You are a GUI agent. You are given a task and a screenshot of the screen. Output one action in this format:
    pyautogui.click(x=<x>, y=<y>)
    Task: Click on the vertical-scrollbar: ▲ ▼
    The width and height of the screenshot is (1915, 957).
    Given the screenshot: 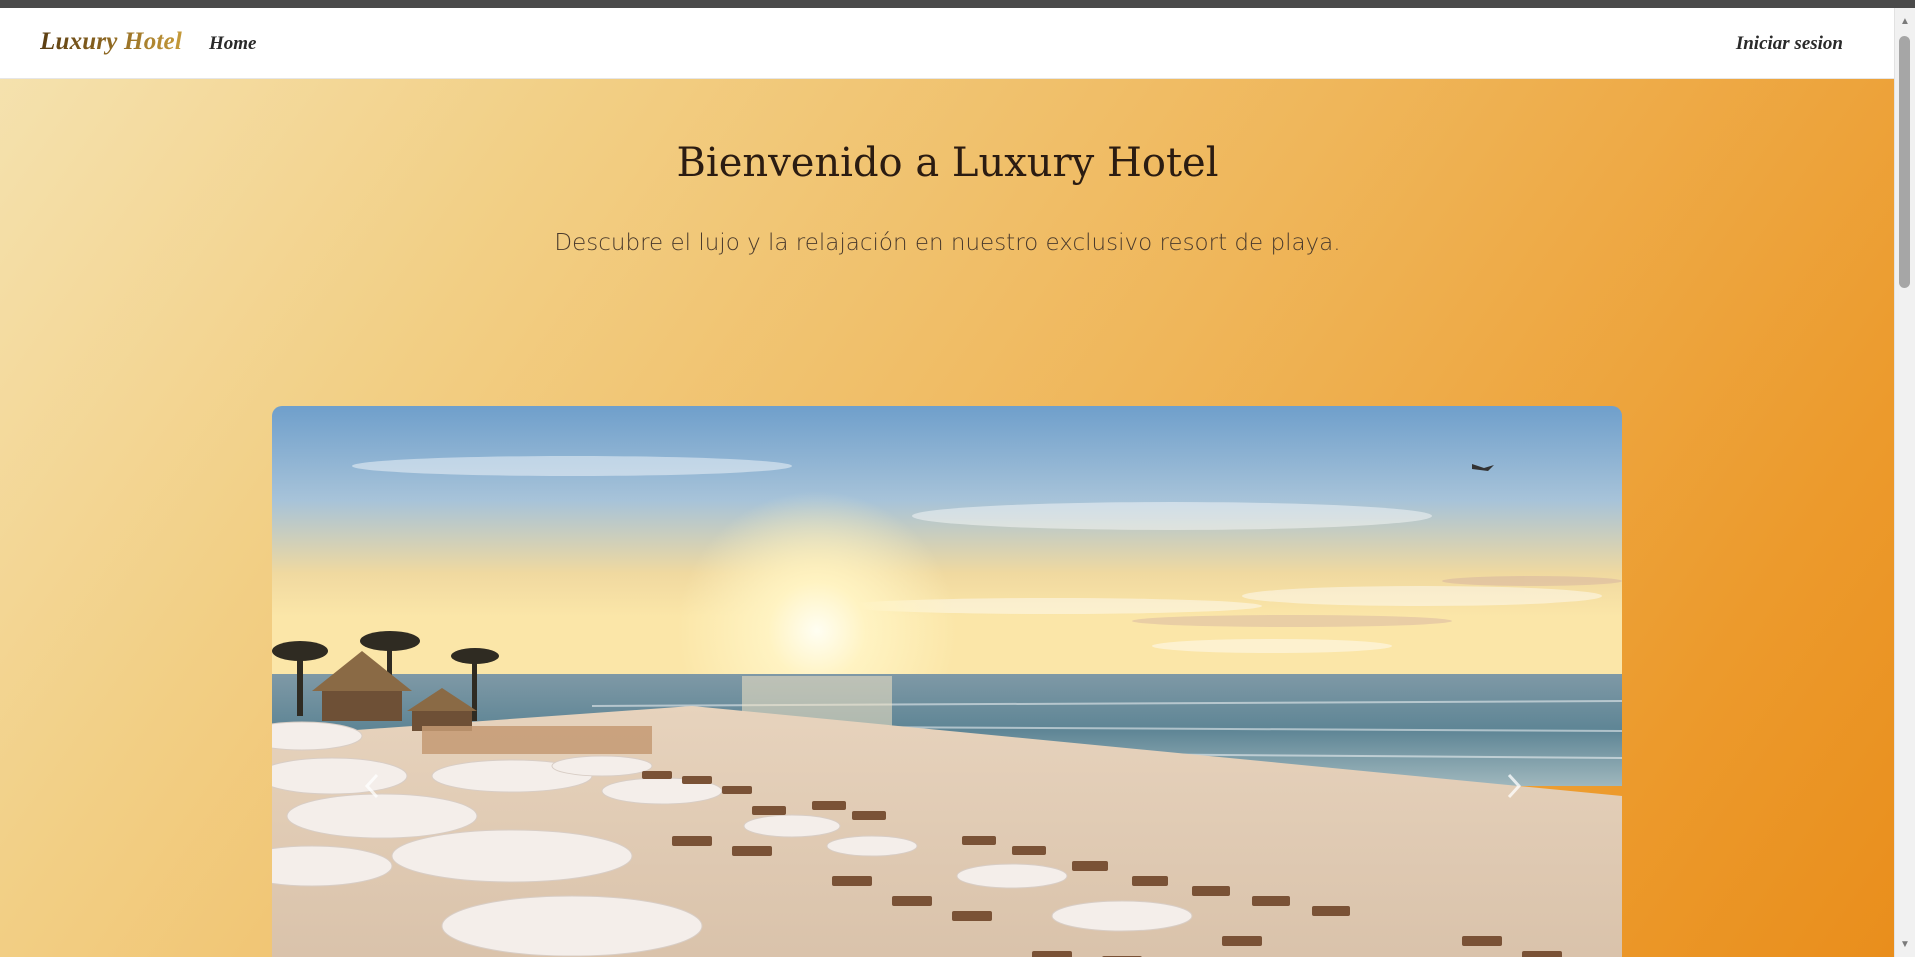 What is the action you would take?
    pyautogui.click(x=1904, y=482)
    